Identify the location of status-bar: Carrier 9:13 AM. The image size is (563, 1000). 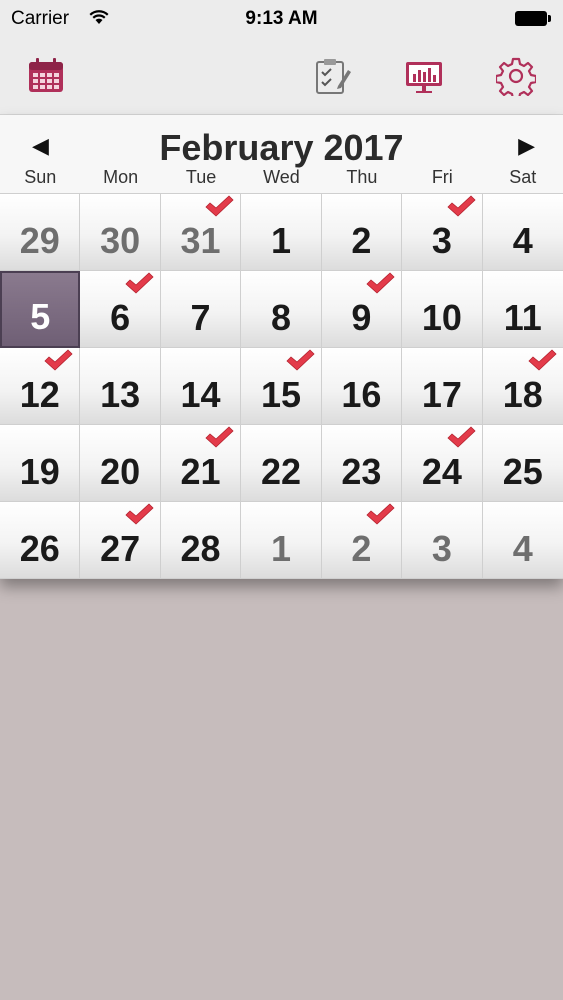
(281, 19).